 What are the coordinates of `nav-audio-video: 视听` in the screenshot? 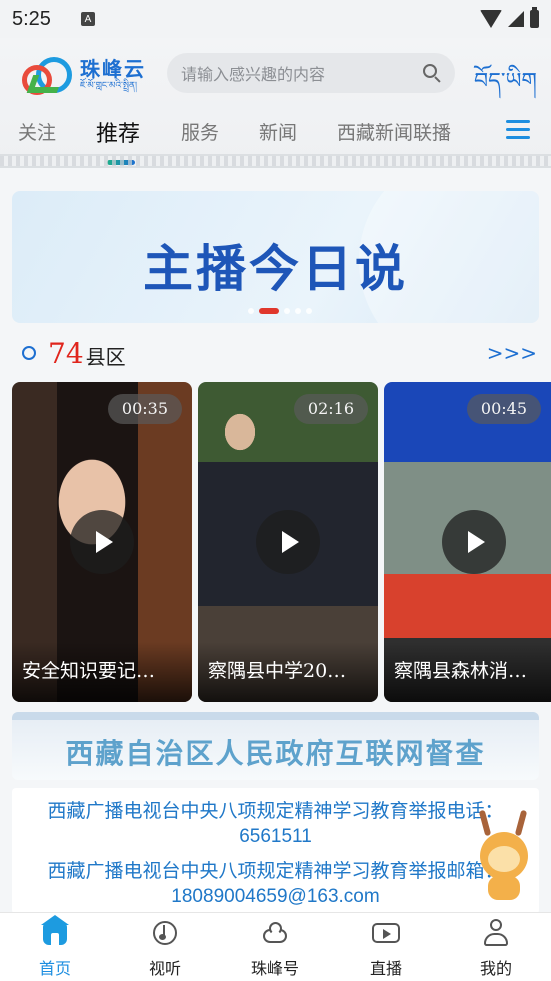 It's located at (165, 947).